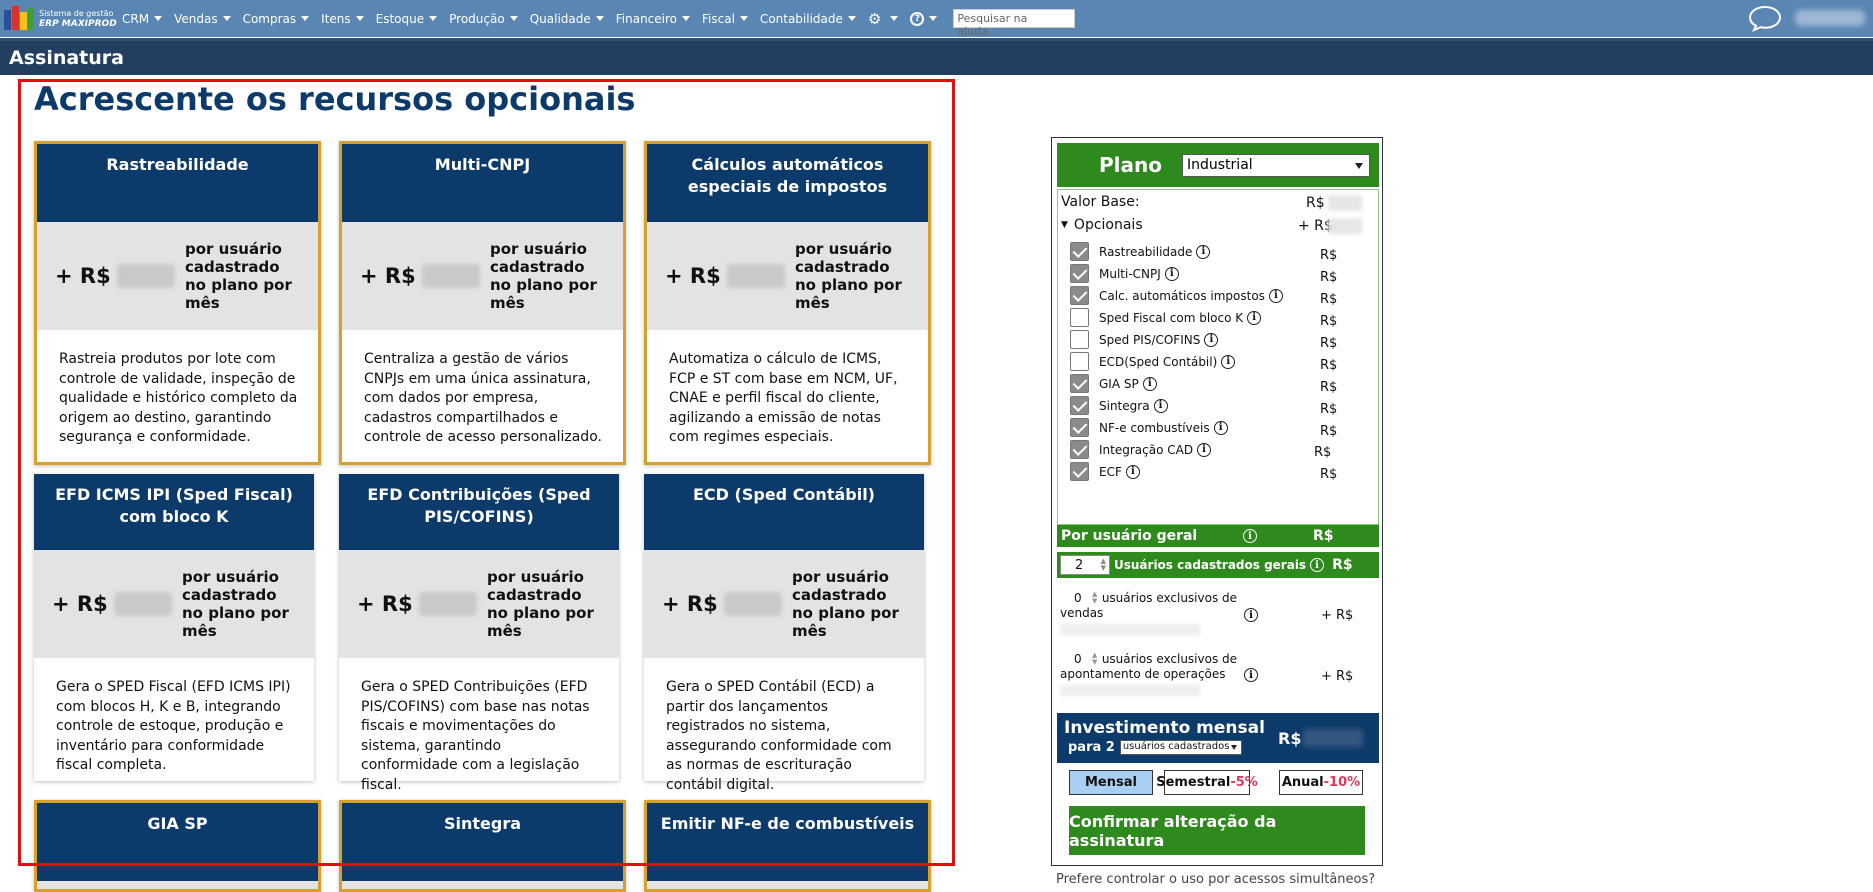  What do you see at coordinates (567, 19) in the screenshot?
I see `menu-qualidade: Qualidade` at bounding box center [567, 19].